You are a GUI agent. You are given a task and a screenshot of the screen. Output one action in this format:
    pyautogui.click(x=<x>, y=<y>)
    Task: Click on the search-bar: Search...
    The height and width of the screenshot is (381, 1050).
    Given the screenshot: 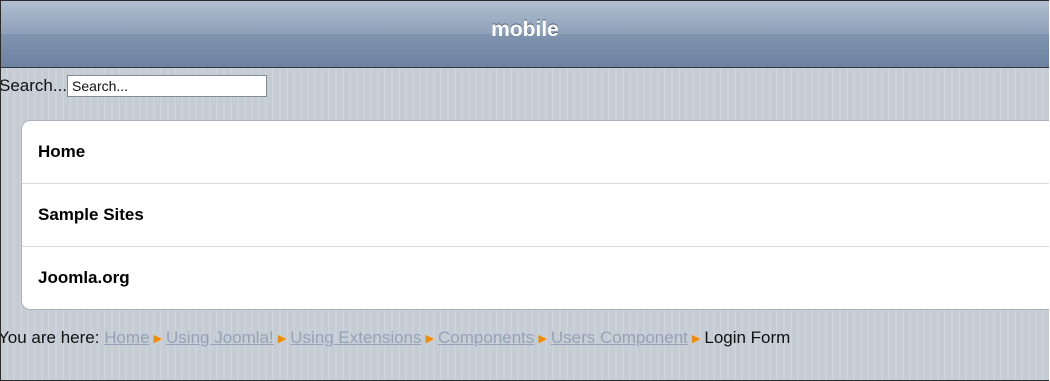 What is the action you would take?
    pyautogui.click(x=525, y=86)
    